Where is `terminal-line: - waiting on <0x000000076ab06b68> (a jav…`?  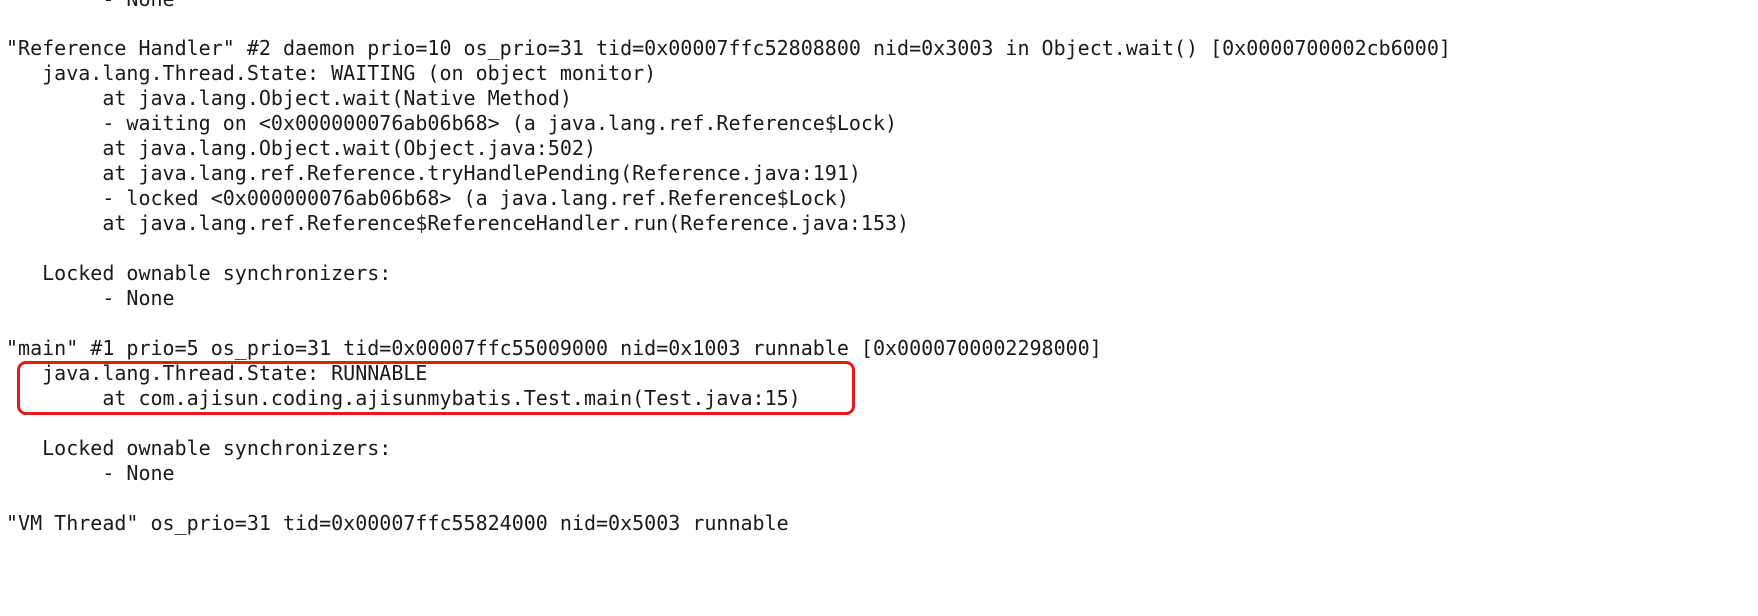 terminal-line: - waiting on <0x000000076ab06b68> (a jav… is located at coordinates (452, 123).